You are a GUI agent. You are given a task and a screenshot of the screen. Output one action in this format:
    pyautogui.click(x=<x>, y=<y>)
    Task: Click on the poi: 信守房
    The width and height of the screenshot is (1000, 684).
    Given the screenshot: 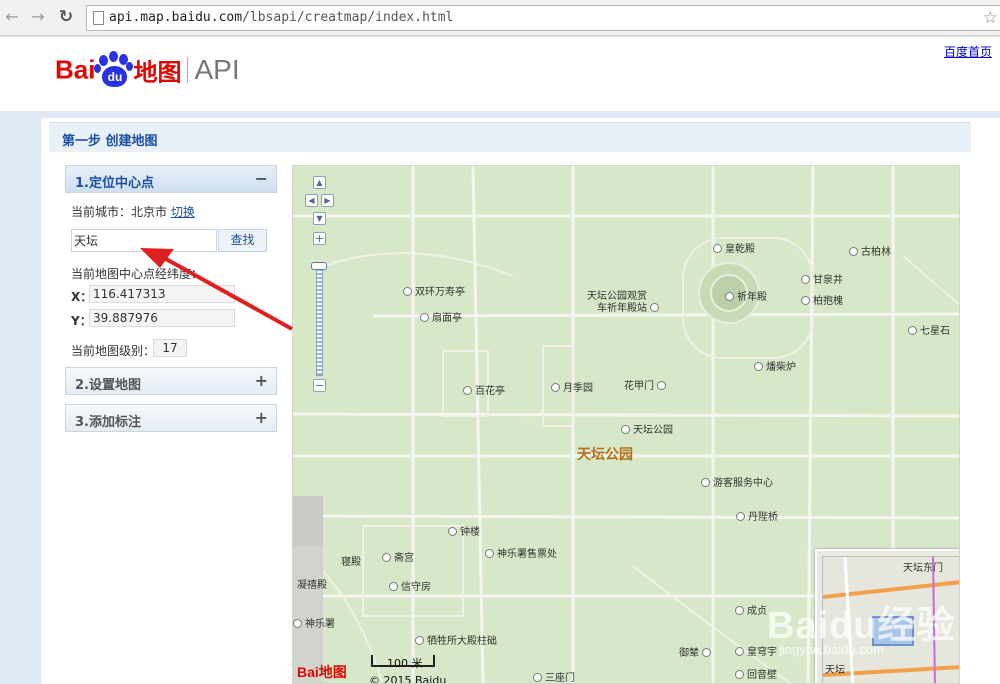 What is the action you would take?
    pyautogui.click(x=410, y=585)
    